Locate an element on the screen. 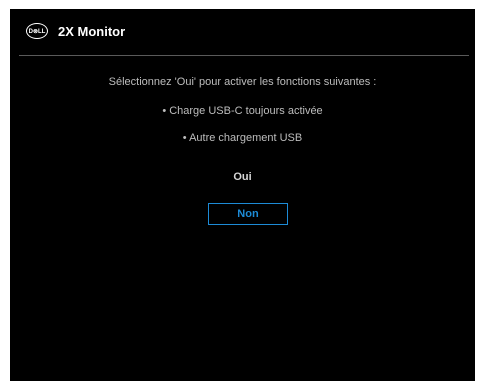  monitor-title: 2X Monitor is located at coordinates (92, 31).